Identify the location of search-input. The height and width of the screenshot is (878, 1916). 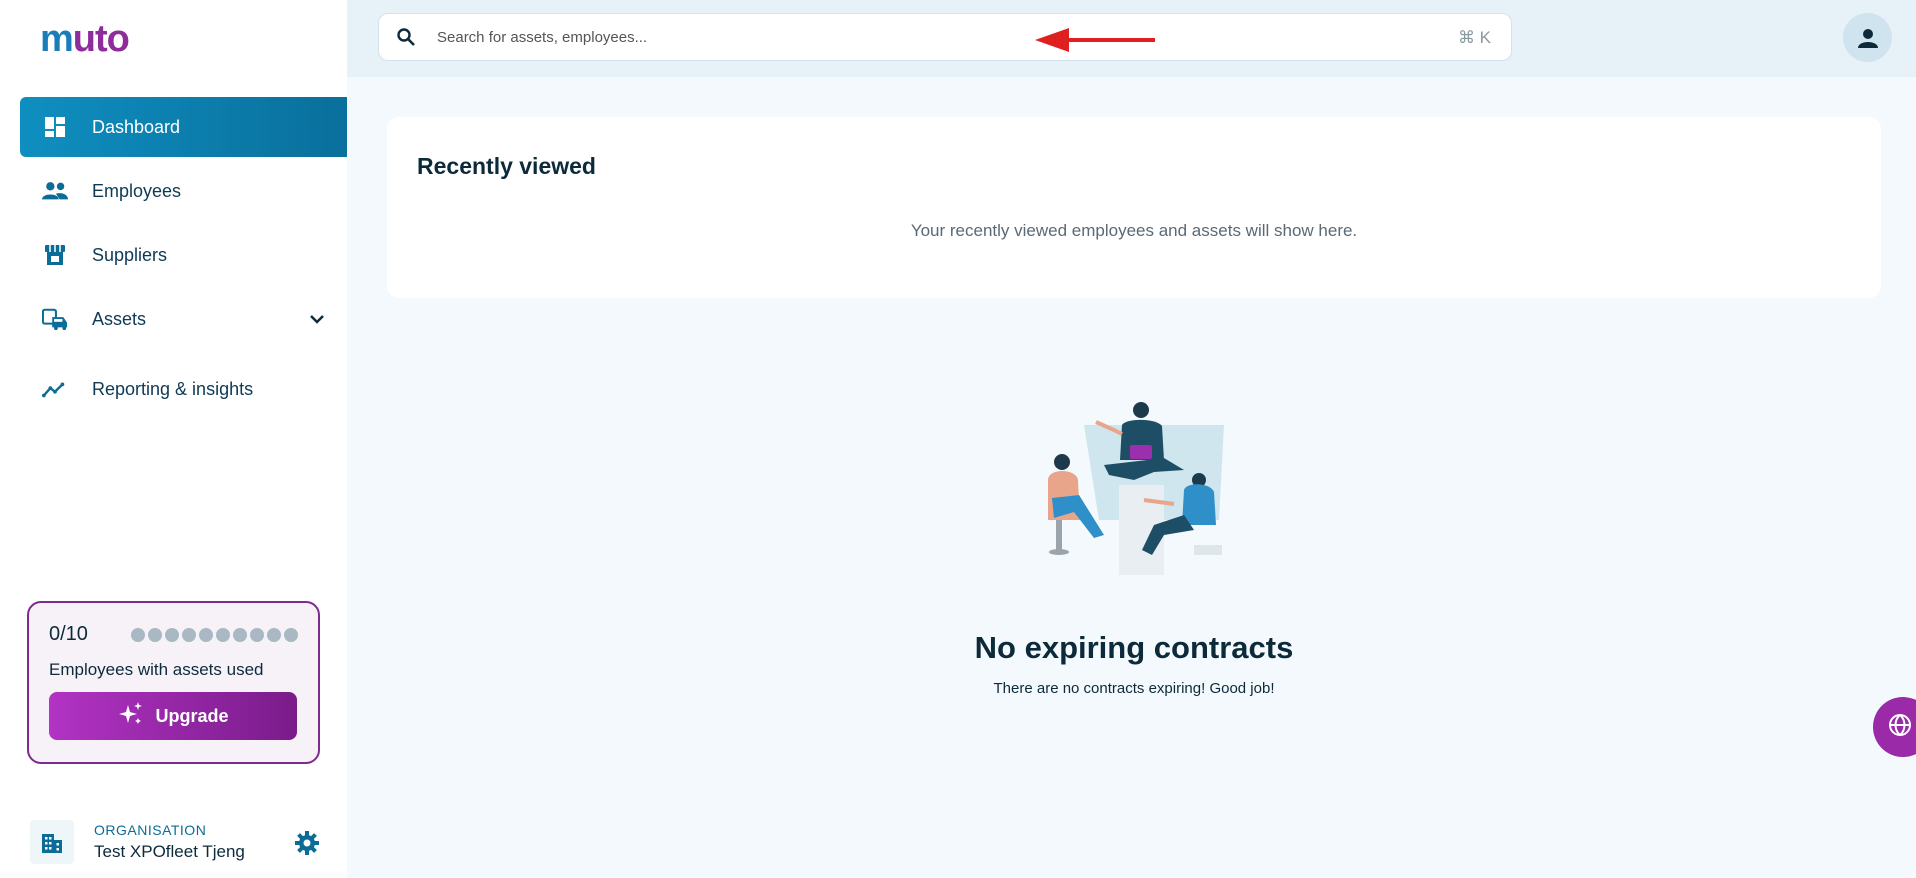
(887, 37).